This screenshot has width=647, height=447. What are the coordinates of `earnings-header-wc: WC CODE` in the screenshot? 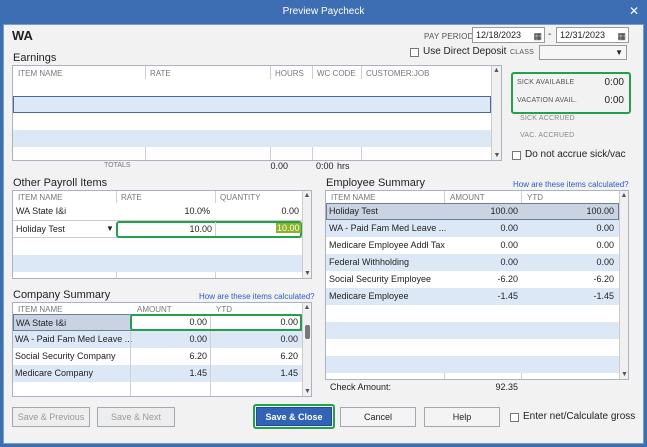 It's located at (336, 73).